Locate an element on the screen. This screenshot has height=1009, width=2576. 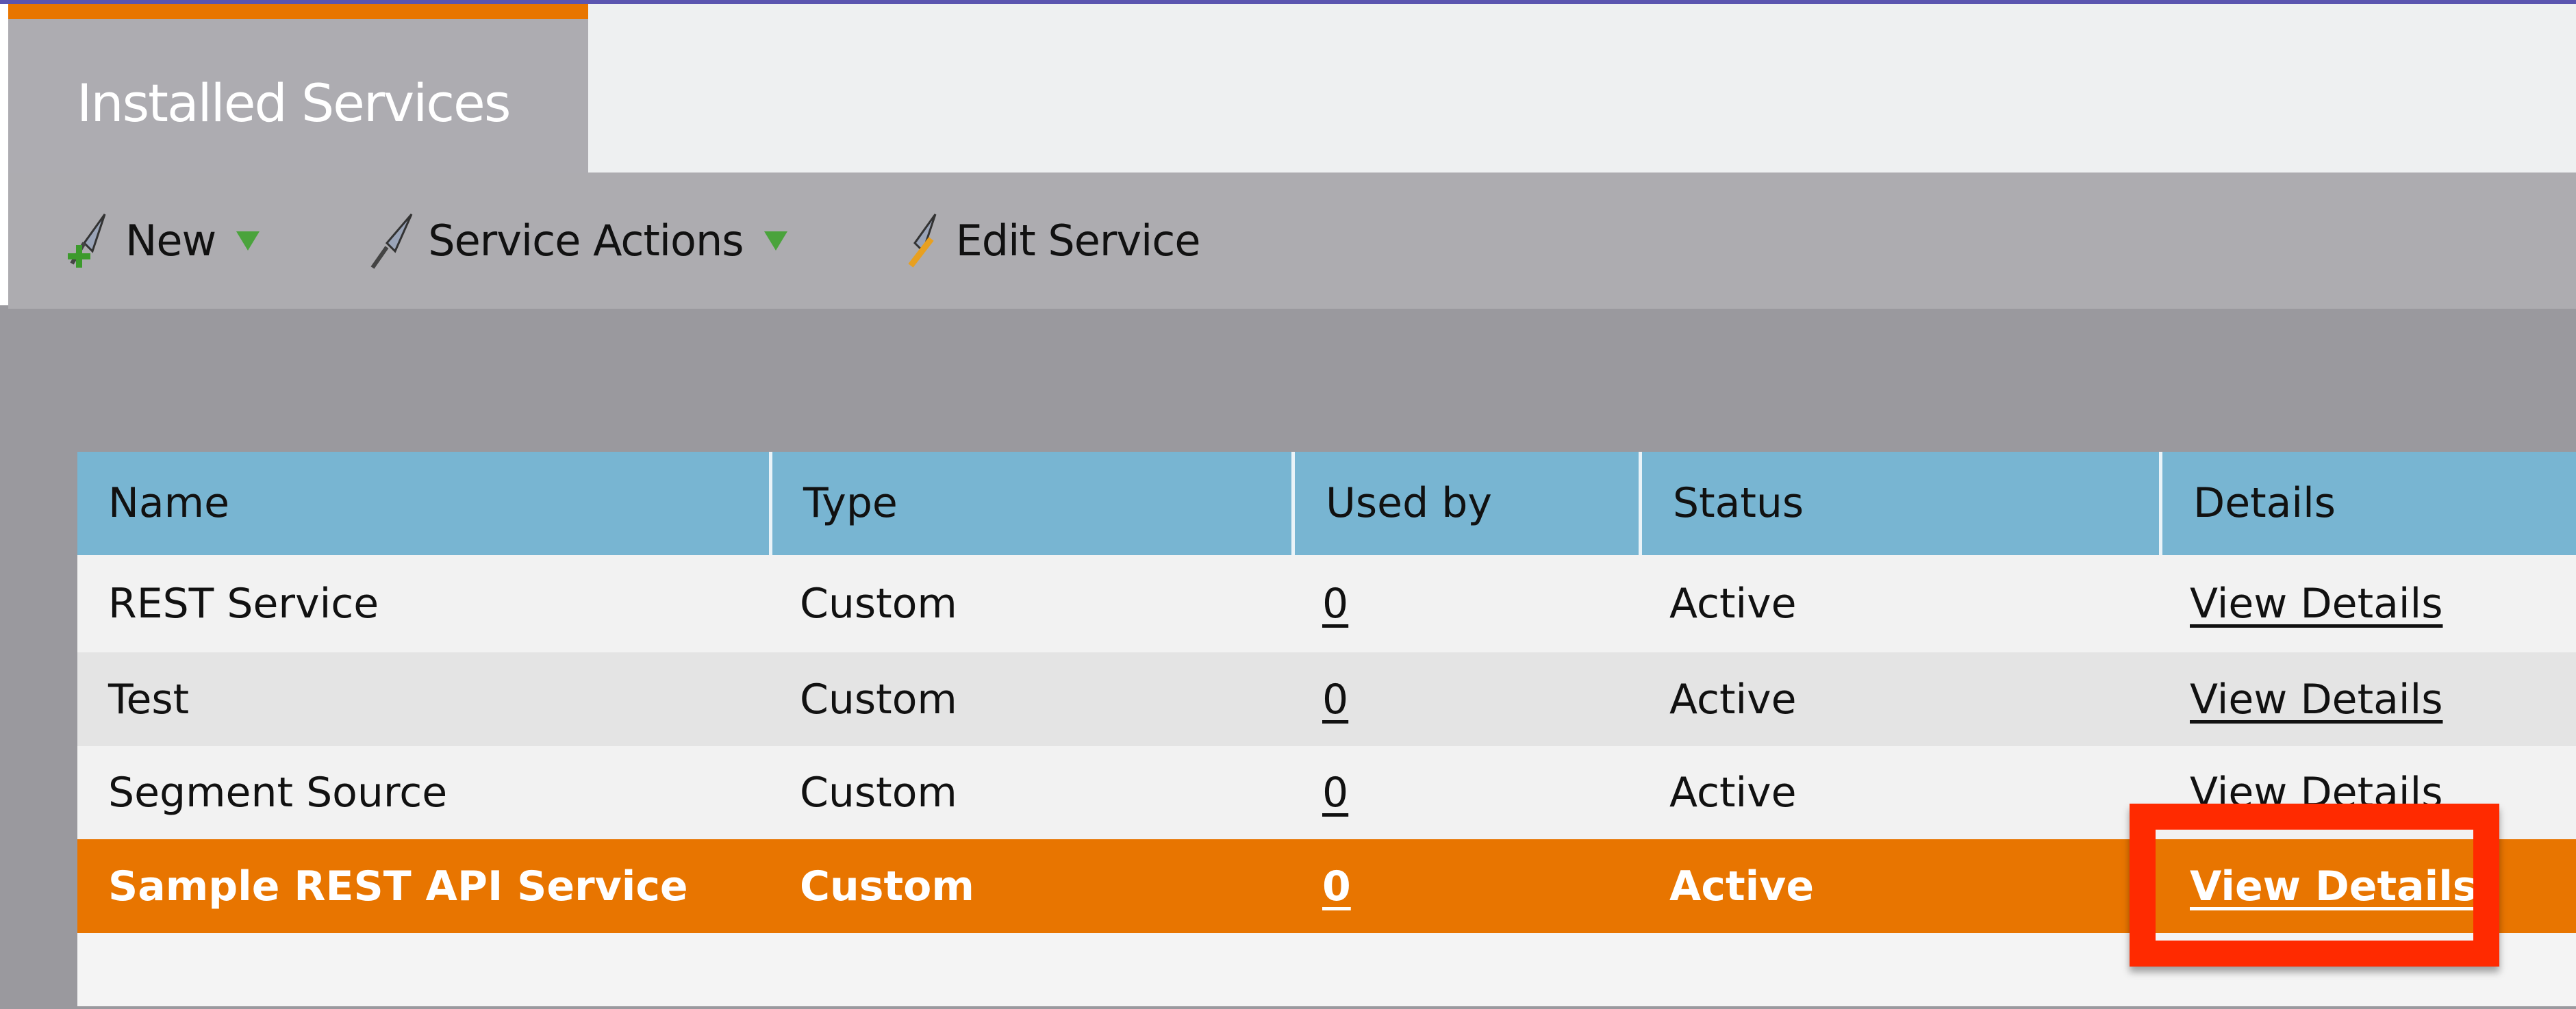
highlight-annotation-box is located at coordinates (2314, 885).